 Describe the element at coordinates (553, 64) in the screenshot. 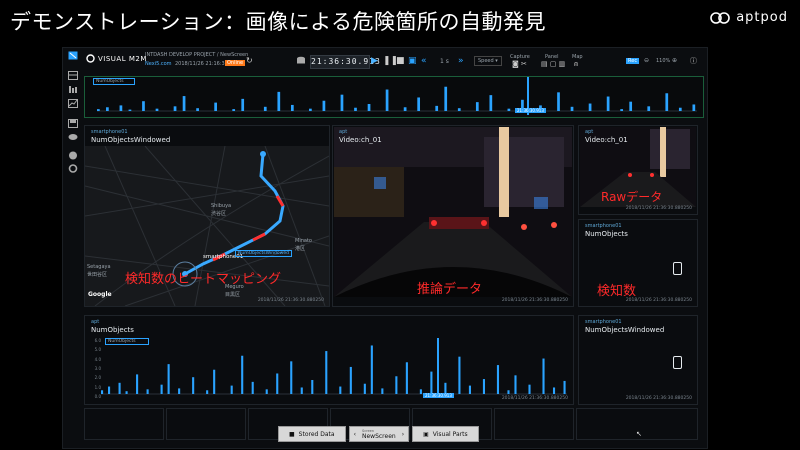

I see `panel-icons: ▤ ▢ ▥` at that location.